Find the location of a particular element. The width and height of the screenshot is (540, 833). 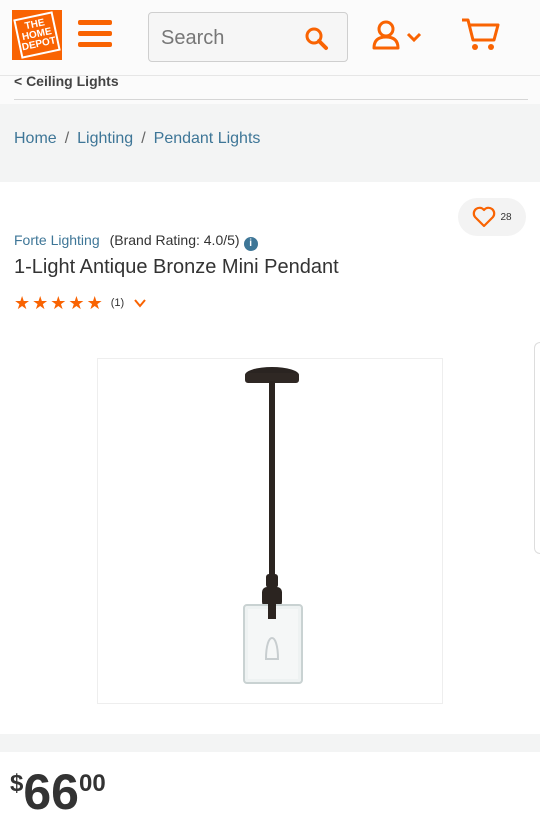

breadcrumb-home: Home is located at coordinates (35, 138).